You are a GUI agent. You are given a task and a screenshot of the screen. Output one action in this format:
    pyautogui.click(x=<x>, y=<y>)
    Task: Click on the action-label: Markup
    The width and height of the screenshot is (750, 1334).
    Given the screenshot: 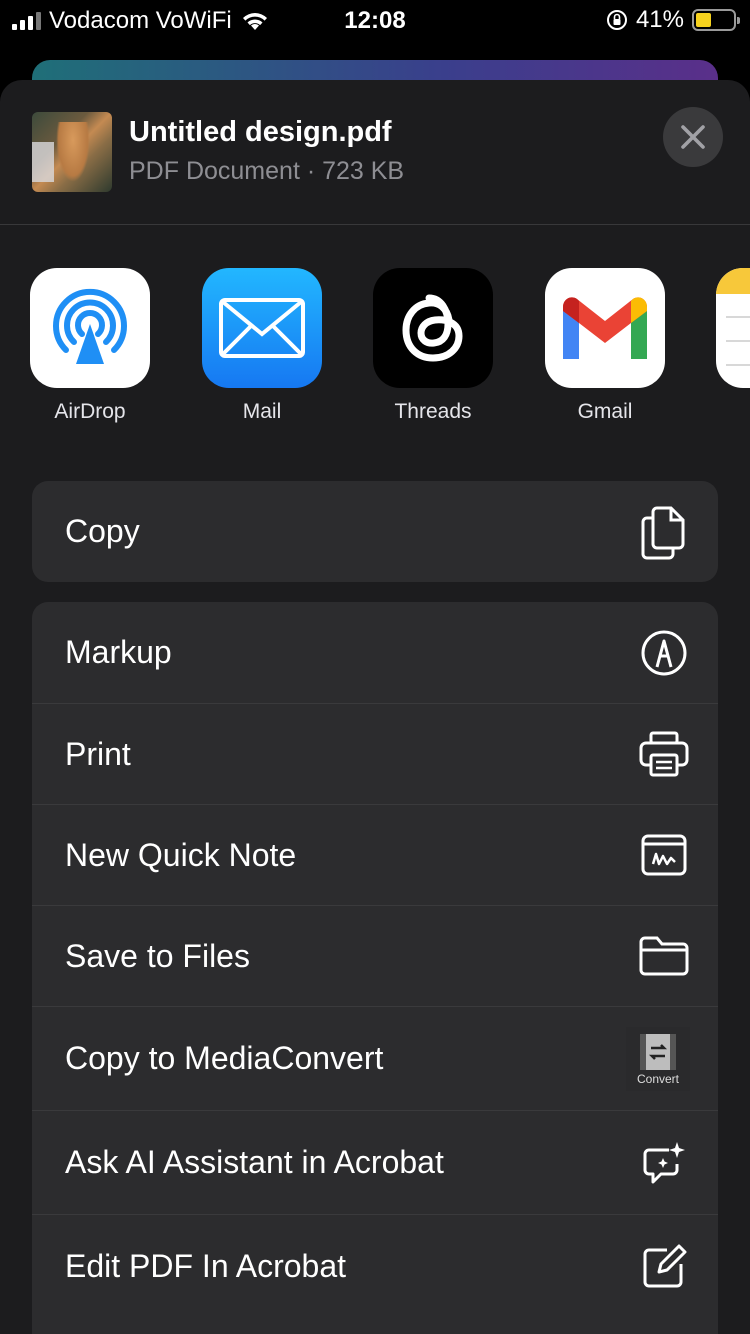 What is the action you would take?
    pyautogui.click(x=118, y=652)
    